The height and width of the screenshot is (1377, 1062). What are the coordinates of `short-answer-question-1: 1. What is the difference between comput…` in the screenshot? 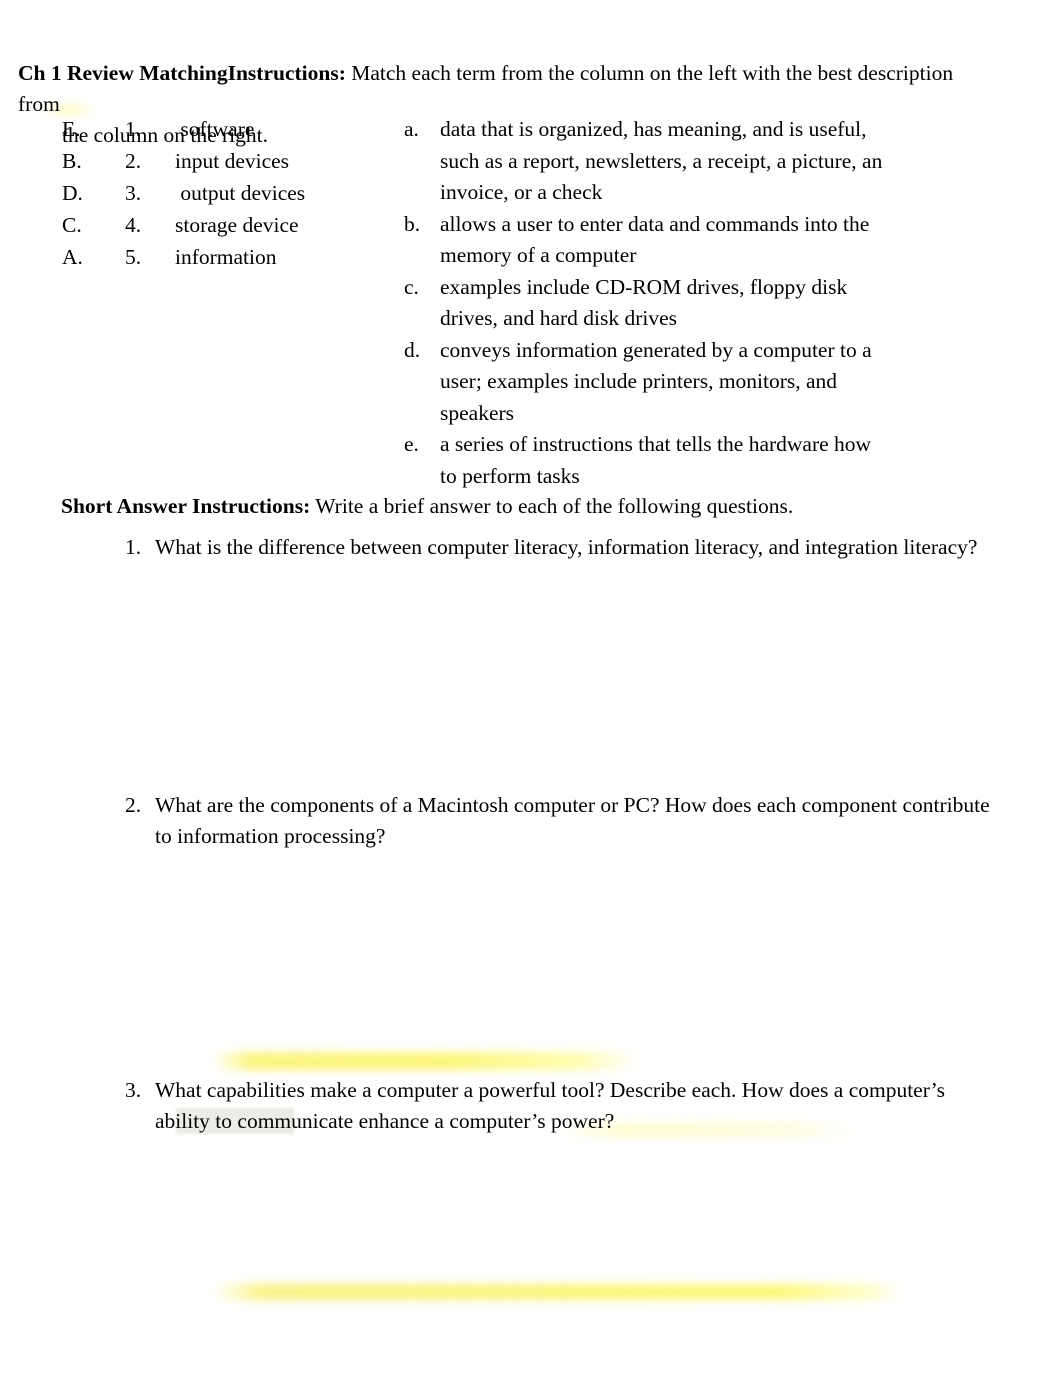 It's located at (565, 547).